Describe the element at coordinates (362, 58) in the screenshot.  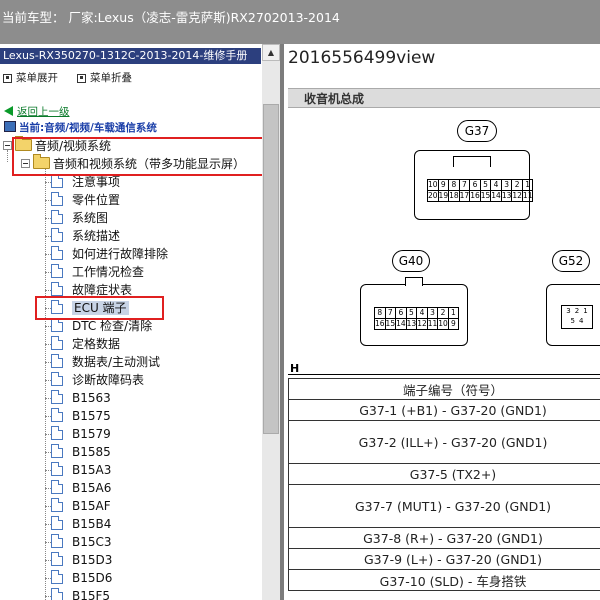
I see `view-title: 2016556499view` at that location.